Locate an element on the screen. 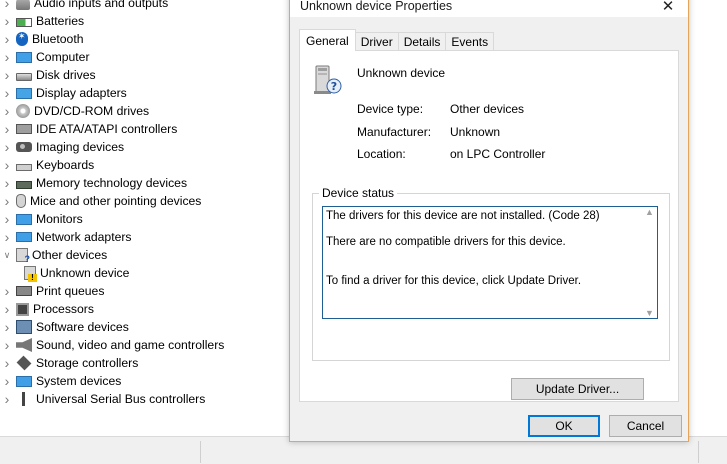  tree-category: › Memory technology devices is located at coordinates (146, 183).